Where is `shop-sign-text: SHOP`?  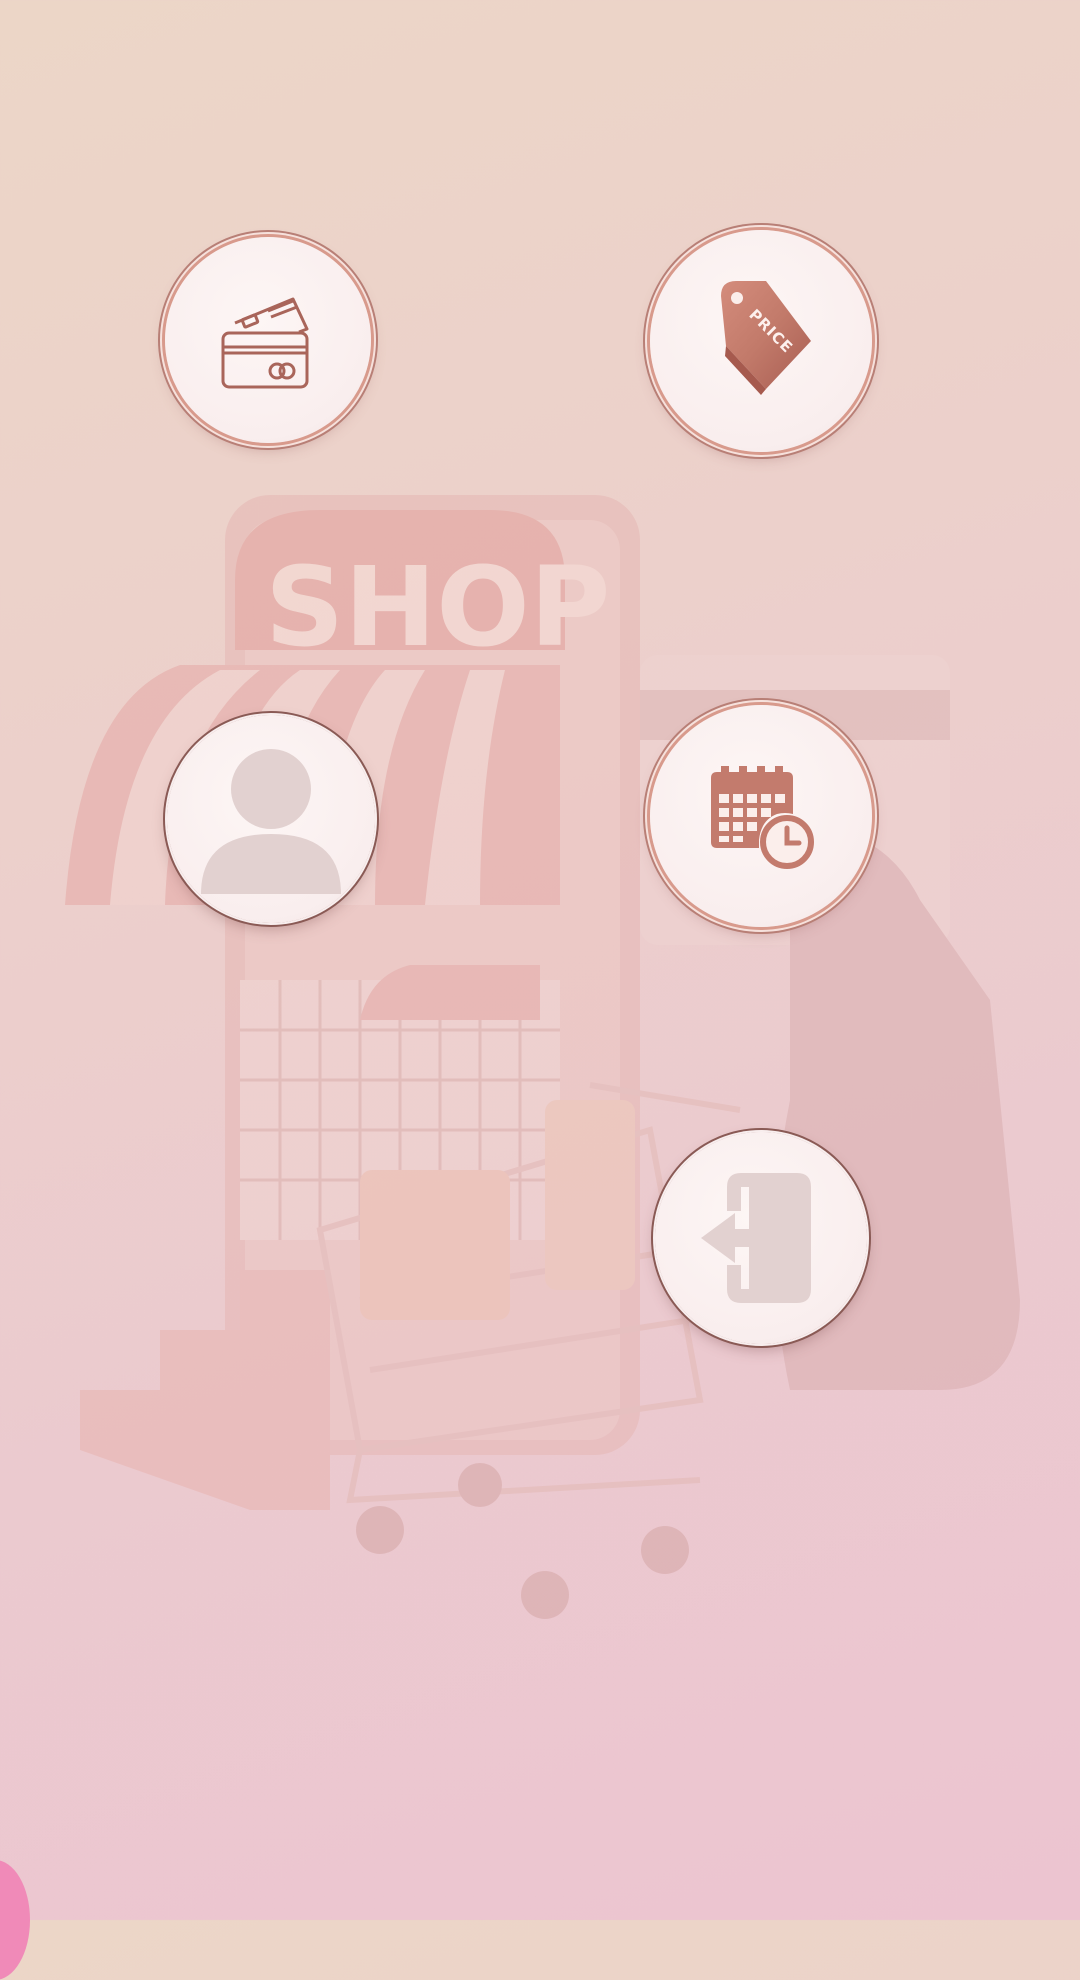
shop-sign-text: SHOP is located at coordinates (437, 607).